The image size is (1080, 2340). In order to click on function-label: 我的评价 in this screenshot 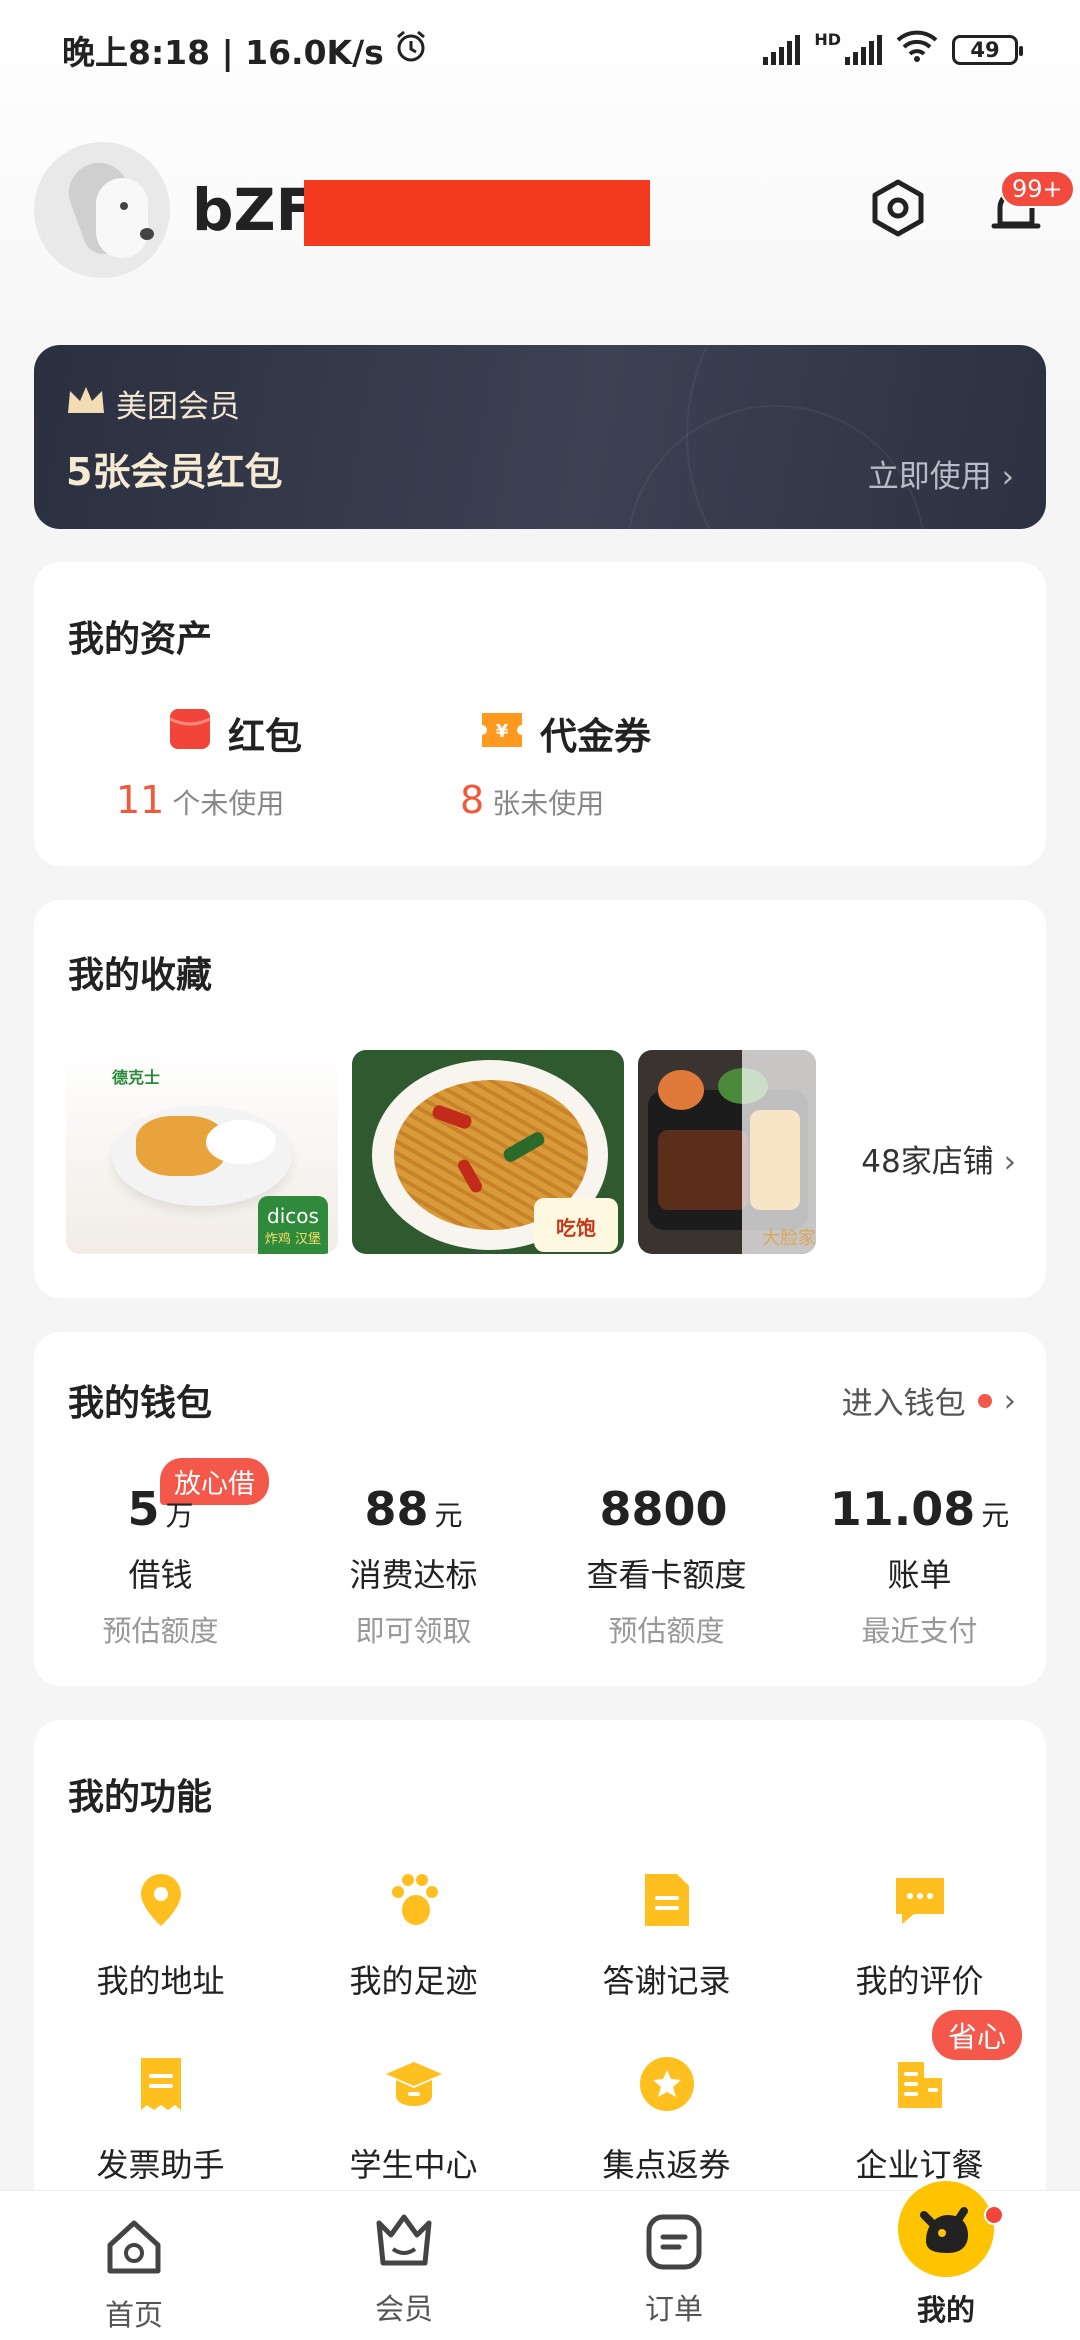, I will do `click(919, 1981)`.